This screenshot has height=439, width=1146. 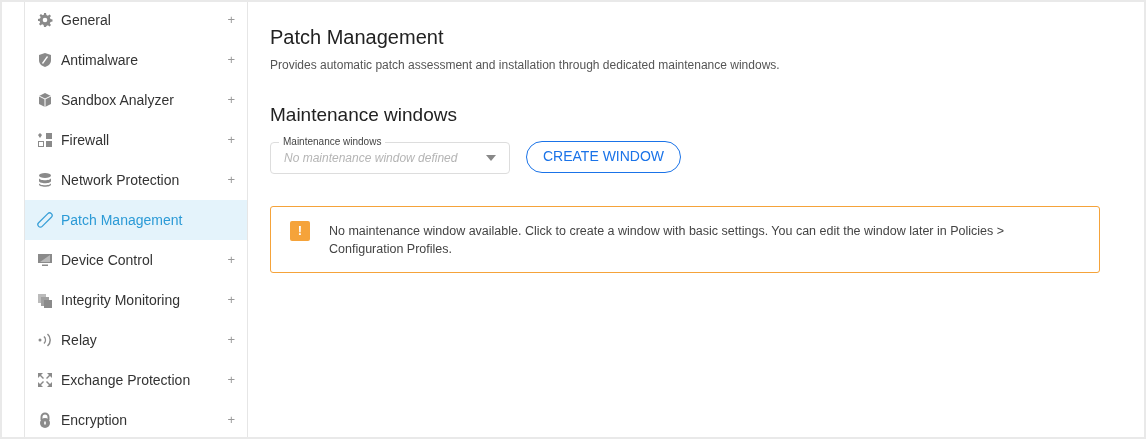 What do you see at coordinates (136, 140) in the screenshot?
I see `sidebar-item: Firewall +` at bounding box center [136, 140].